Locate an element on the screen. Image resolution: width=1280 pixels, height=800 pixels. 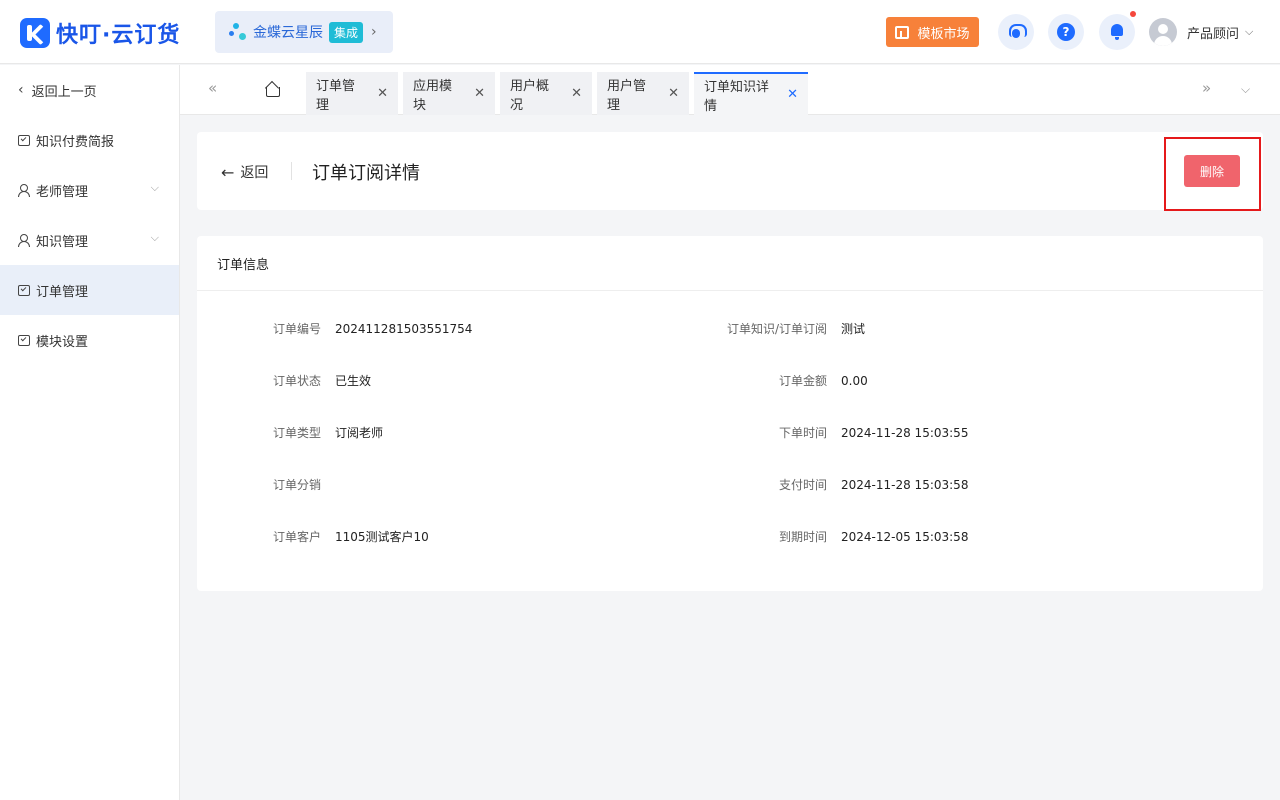
field-value: 订阅老师 is located at coordinates (359, 433).